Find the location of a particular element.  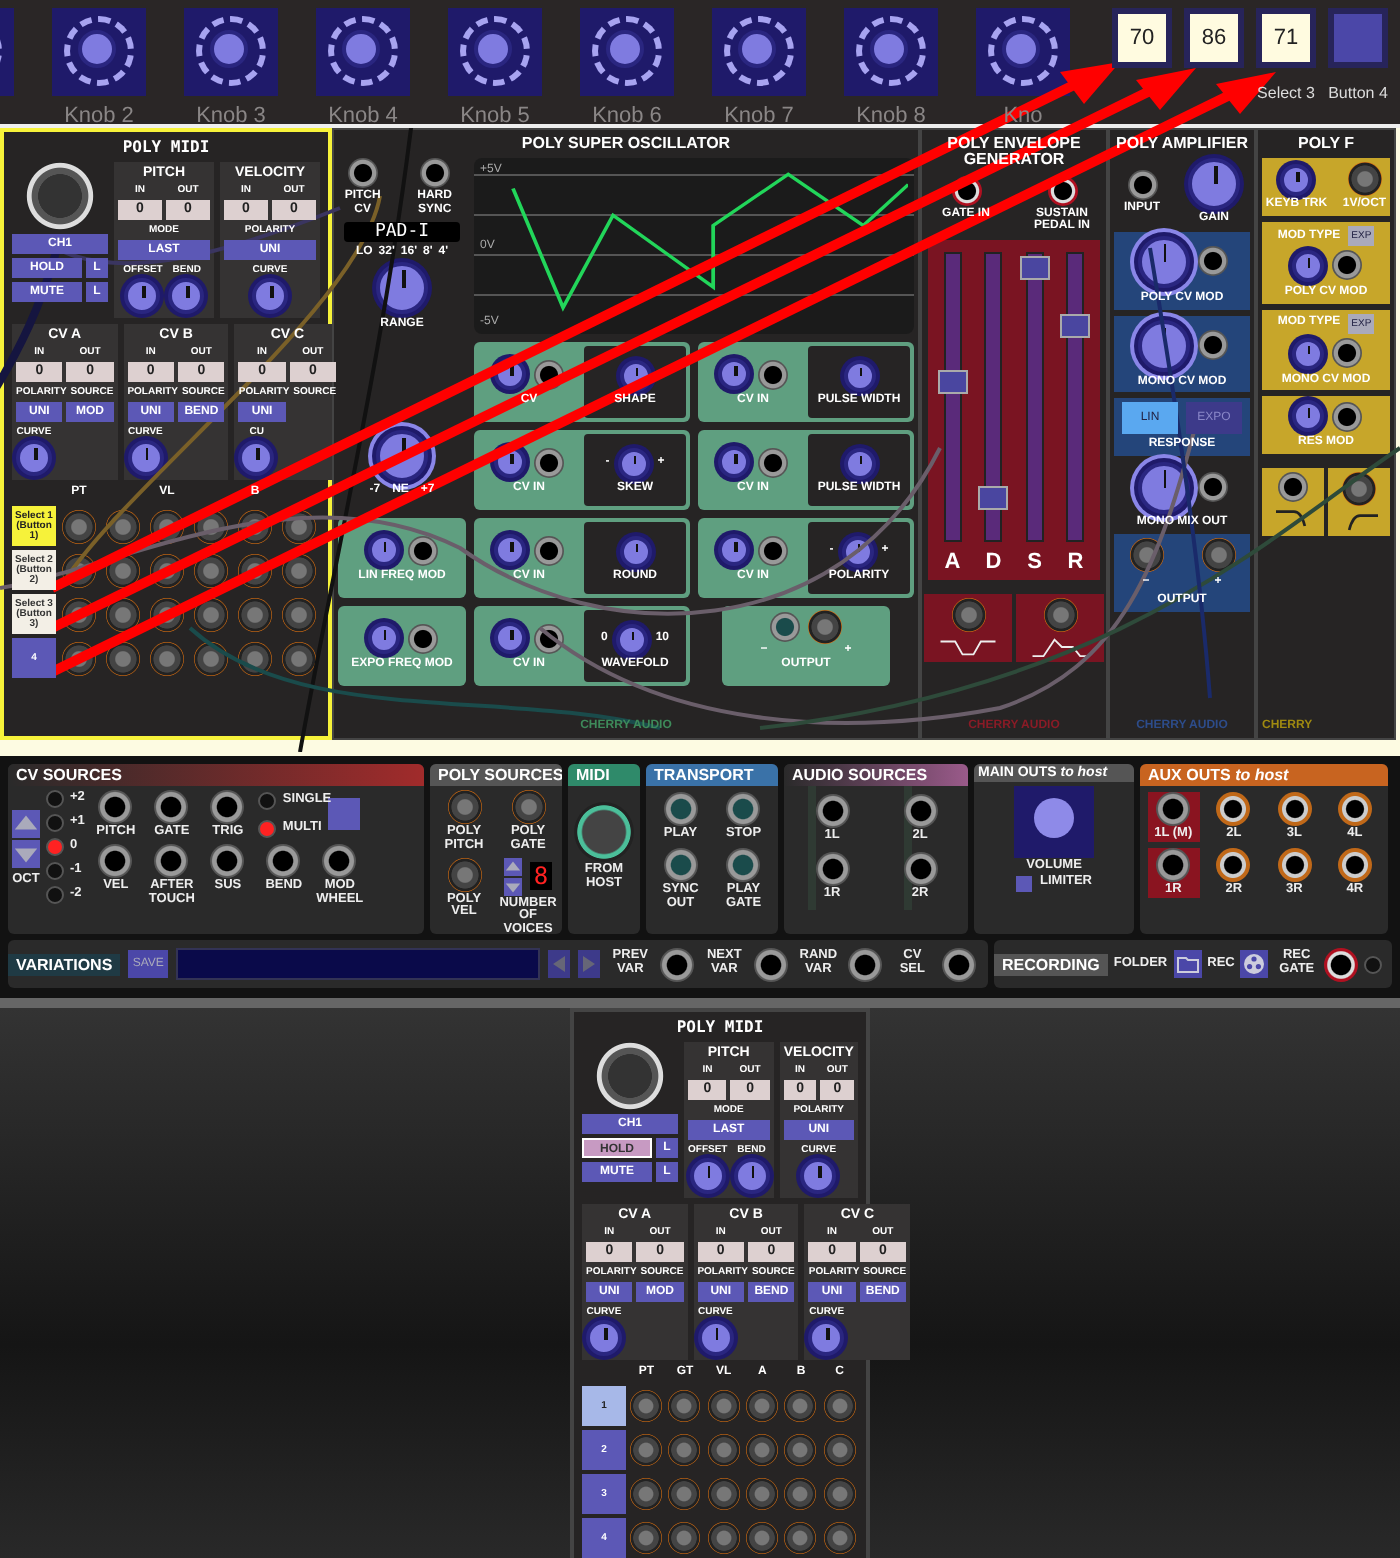

knob-label: Knob 6 is located at coordinates (627, 116).